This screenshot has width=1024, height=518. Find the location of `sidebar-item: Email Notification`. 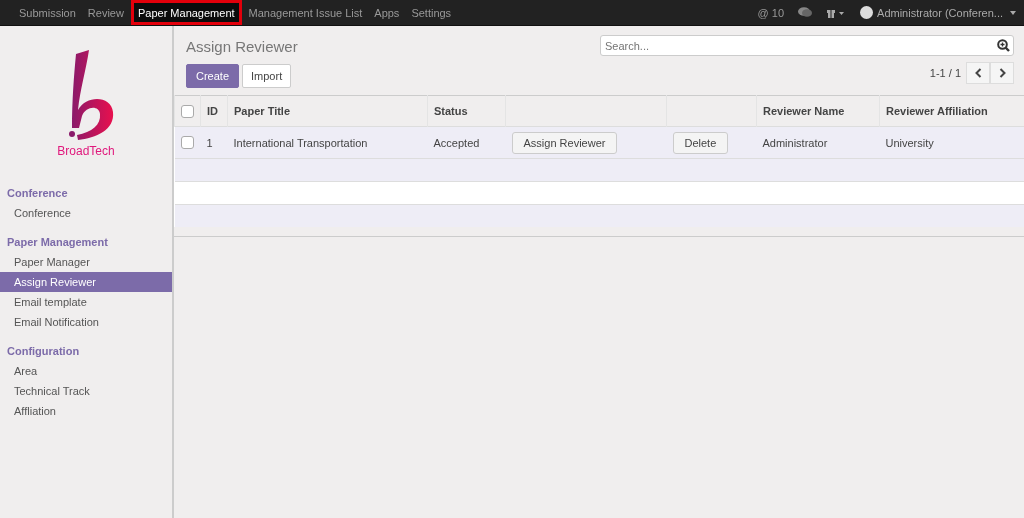

sidebar-item: Email Notification is located at coordinates (86, 322).